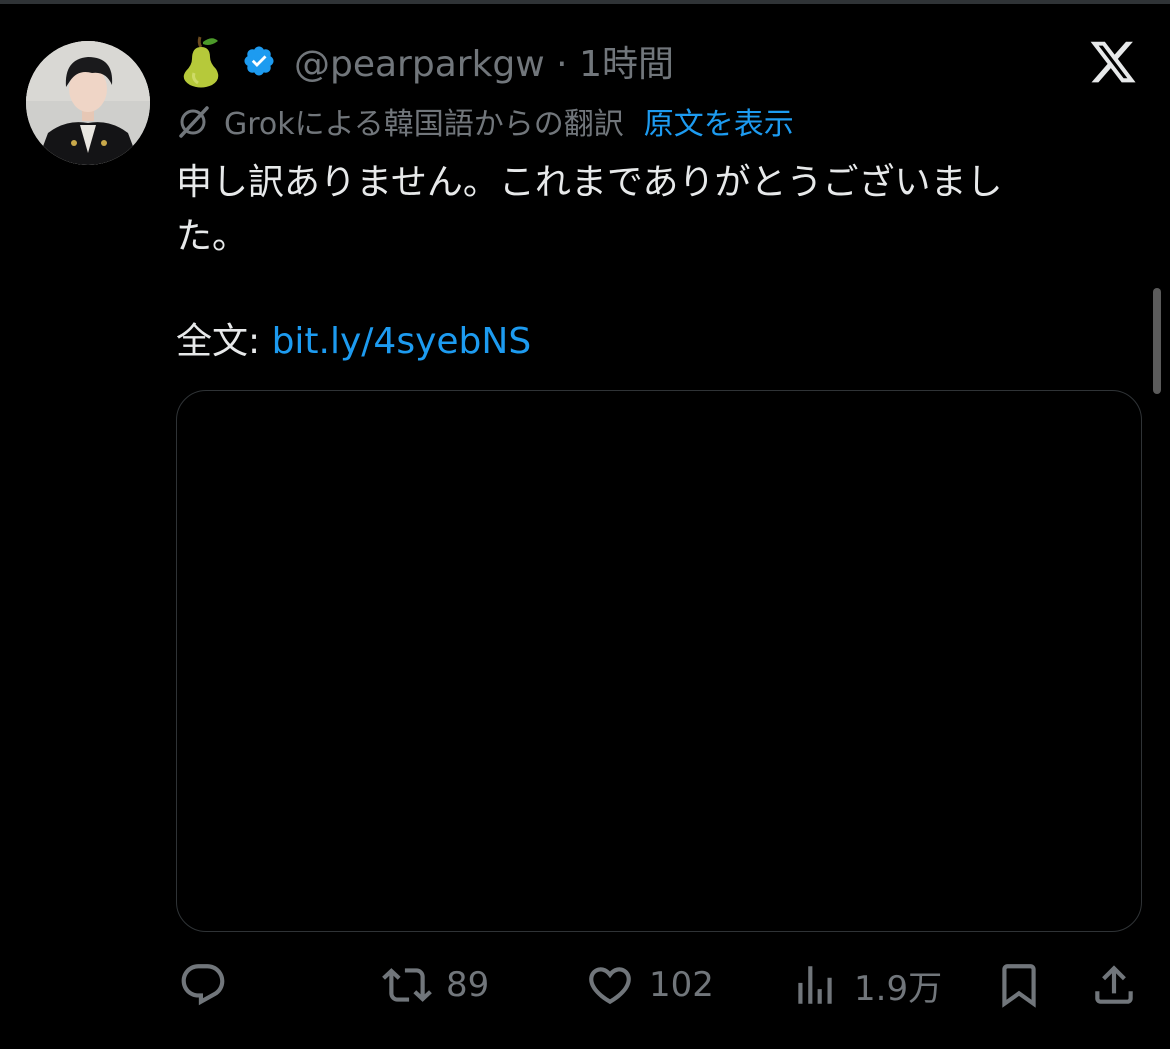 This screenshot has width=1170, height=1049. Describe the element at coordinates (407, 985) in the screenshot. I see `retweet-icon` at that location.